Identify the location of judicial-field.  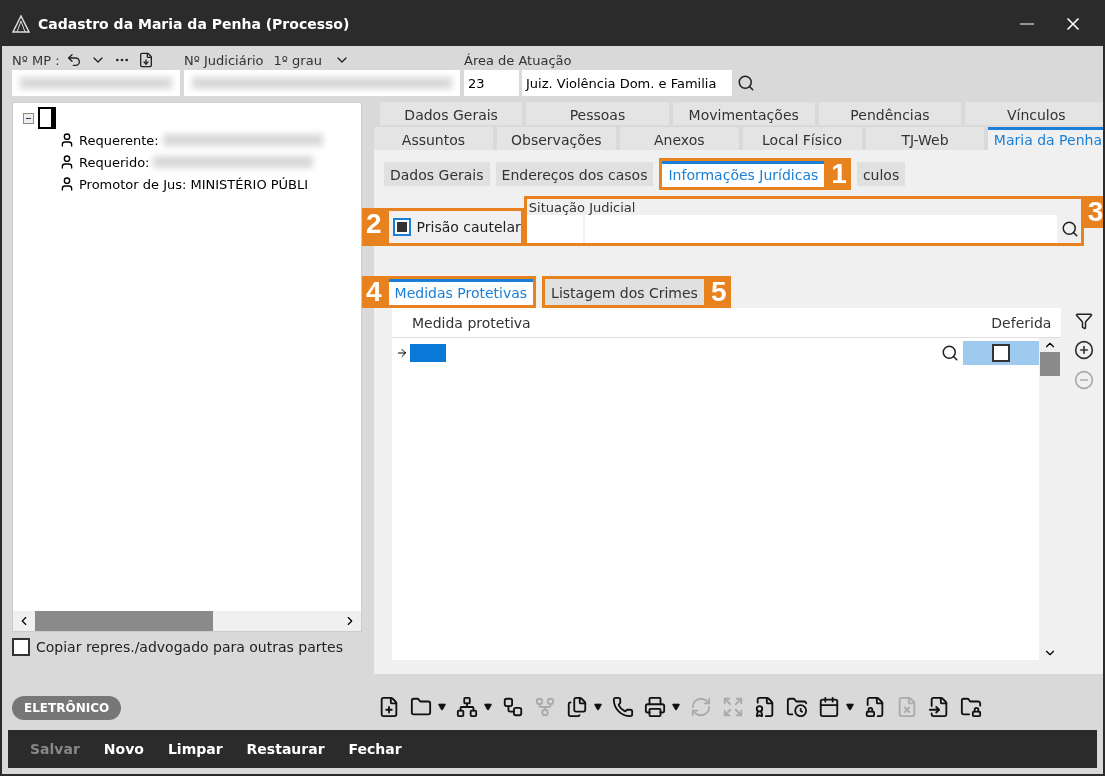
(322, 83).